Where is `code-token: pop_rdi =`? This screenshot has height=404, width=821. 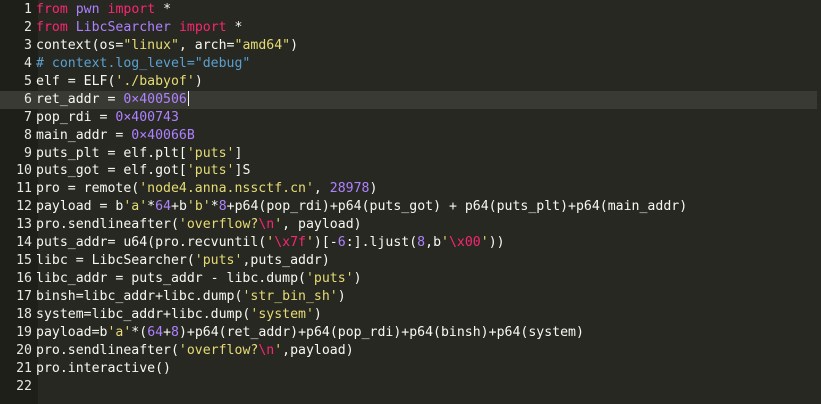
code-token: pop_rdi = is located at coordinates (76, 117).